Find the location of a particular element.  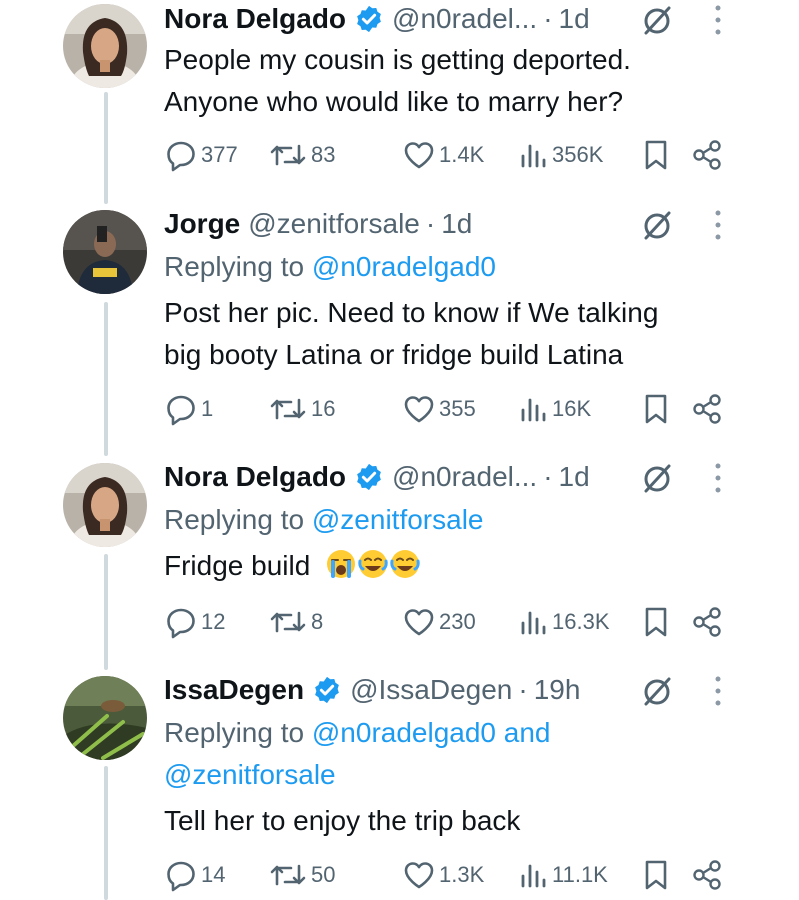

repost-count: 83 is located at coordinates (323, 154).